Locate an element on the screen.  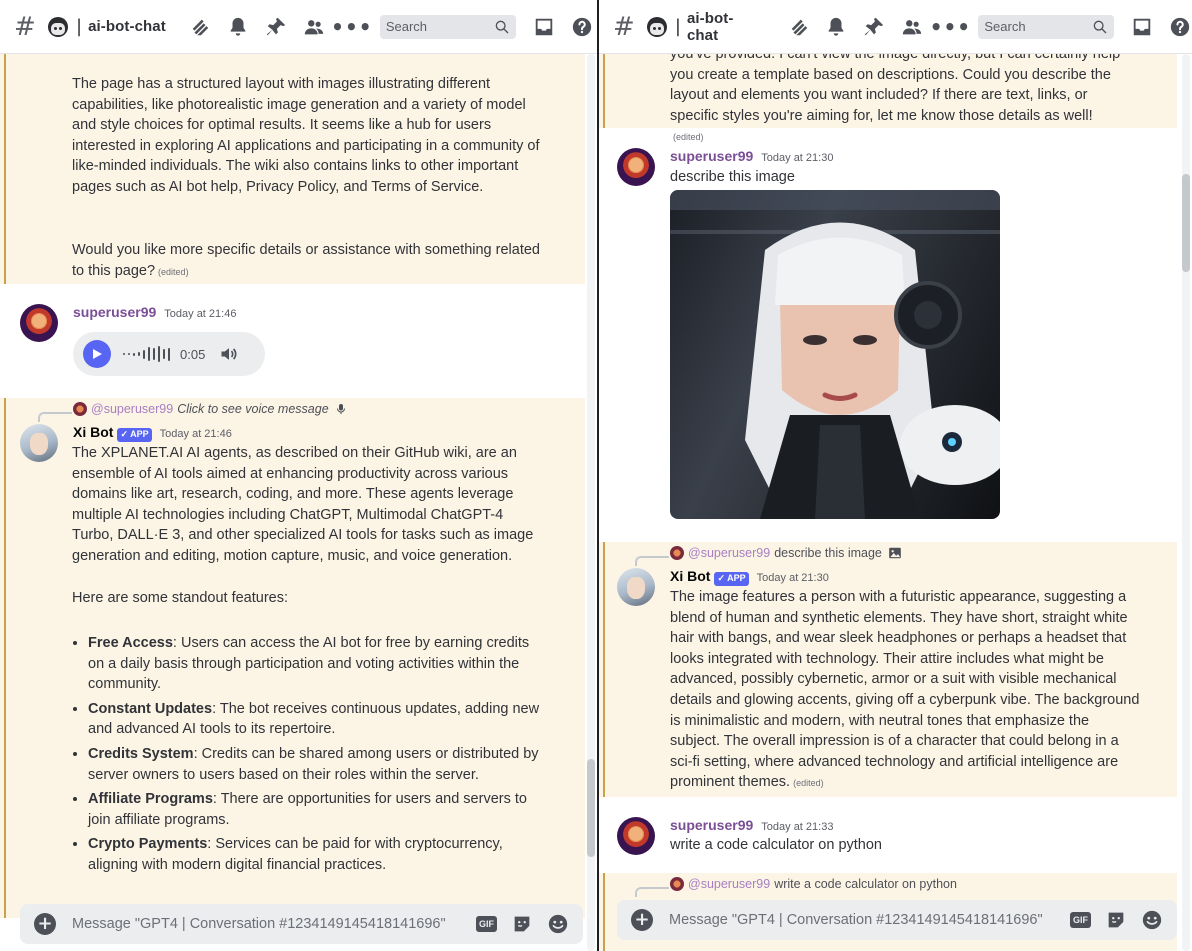
play-button is located at coordinates (97, 354).